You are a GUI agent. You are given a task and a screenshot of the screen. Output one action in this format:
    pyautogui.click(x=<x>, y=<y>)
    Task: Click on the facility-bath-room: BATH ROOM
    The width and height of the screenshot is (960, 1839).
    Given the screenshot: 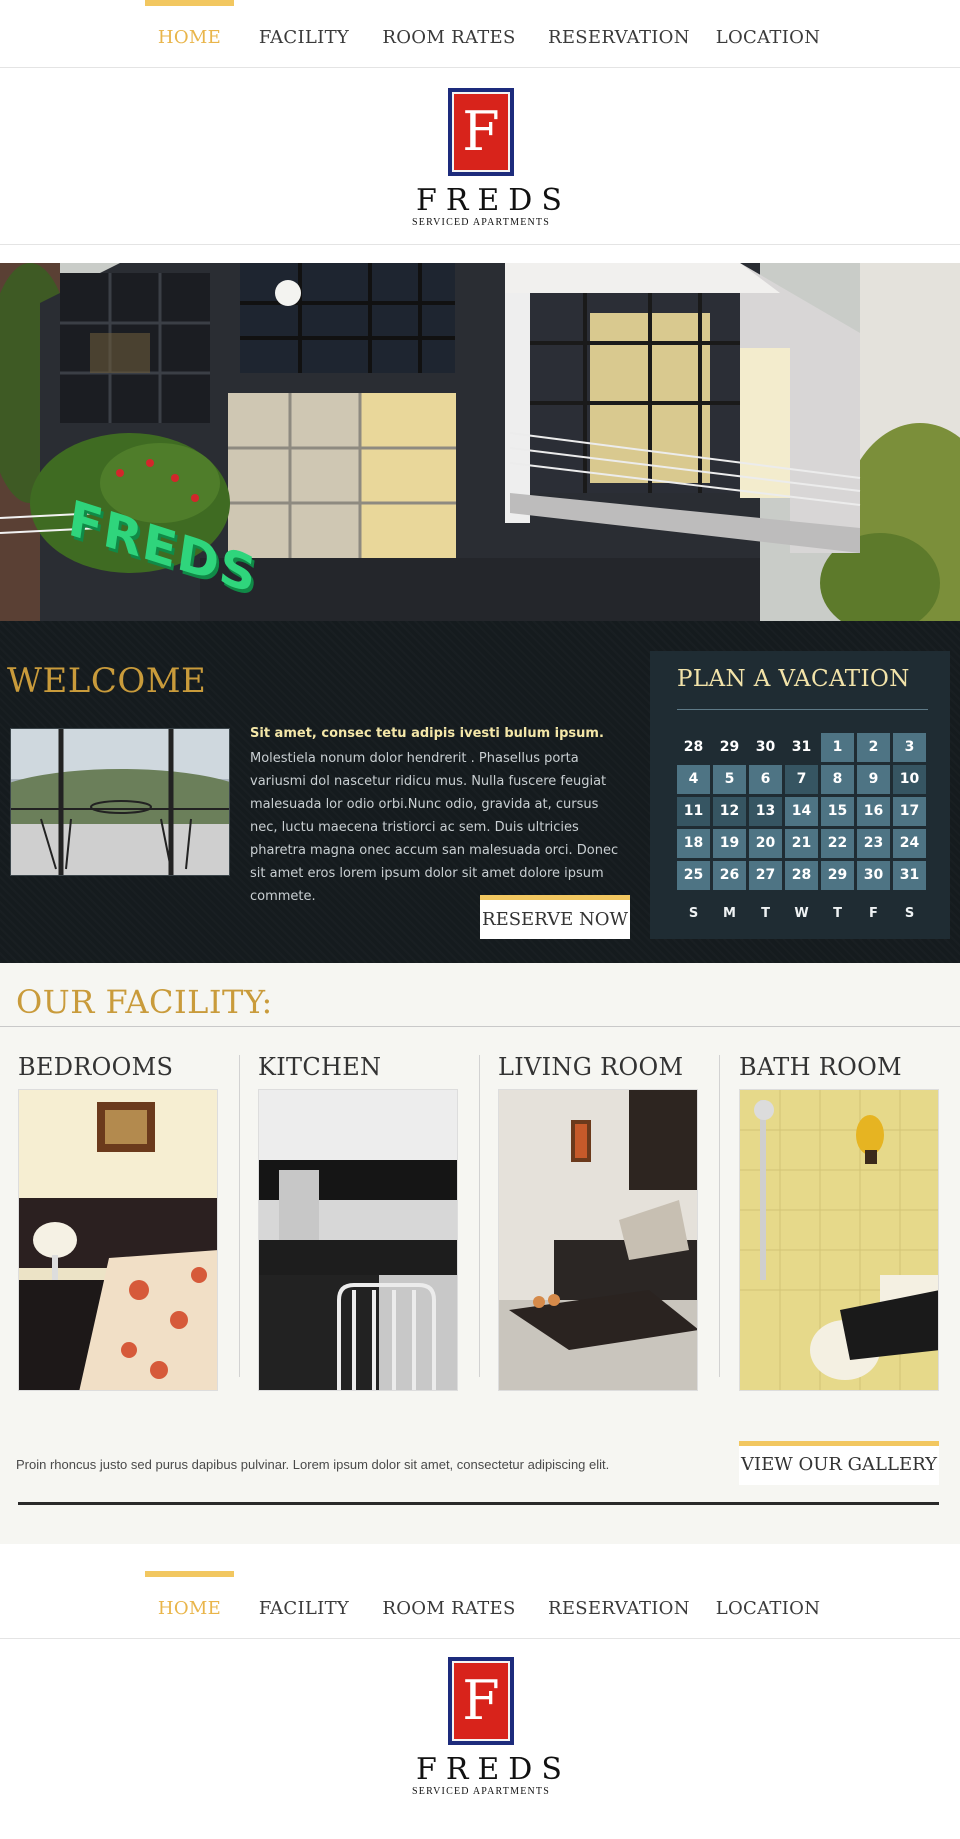 What is the action you would take?
    pyautogui.click(x=839, y=1222)
    